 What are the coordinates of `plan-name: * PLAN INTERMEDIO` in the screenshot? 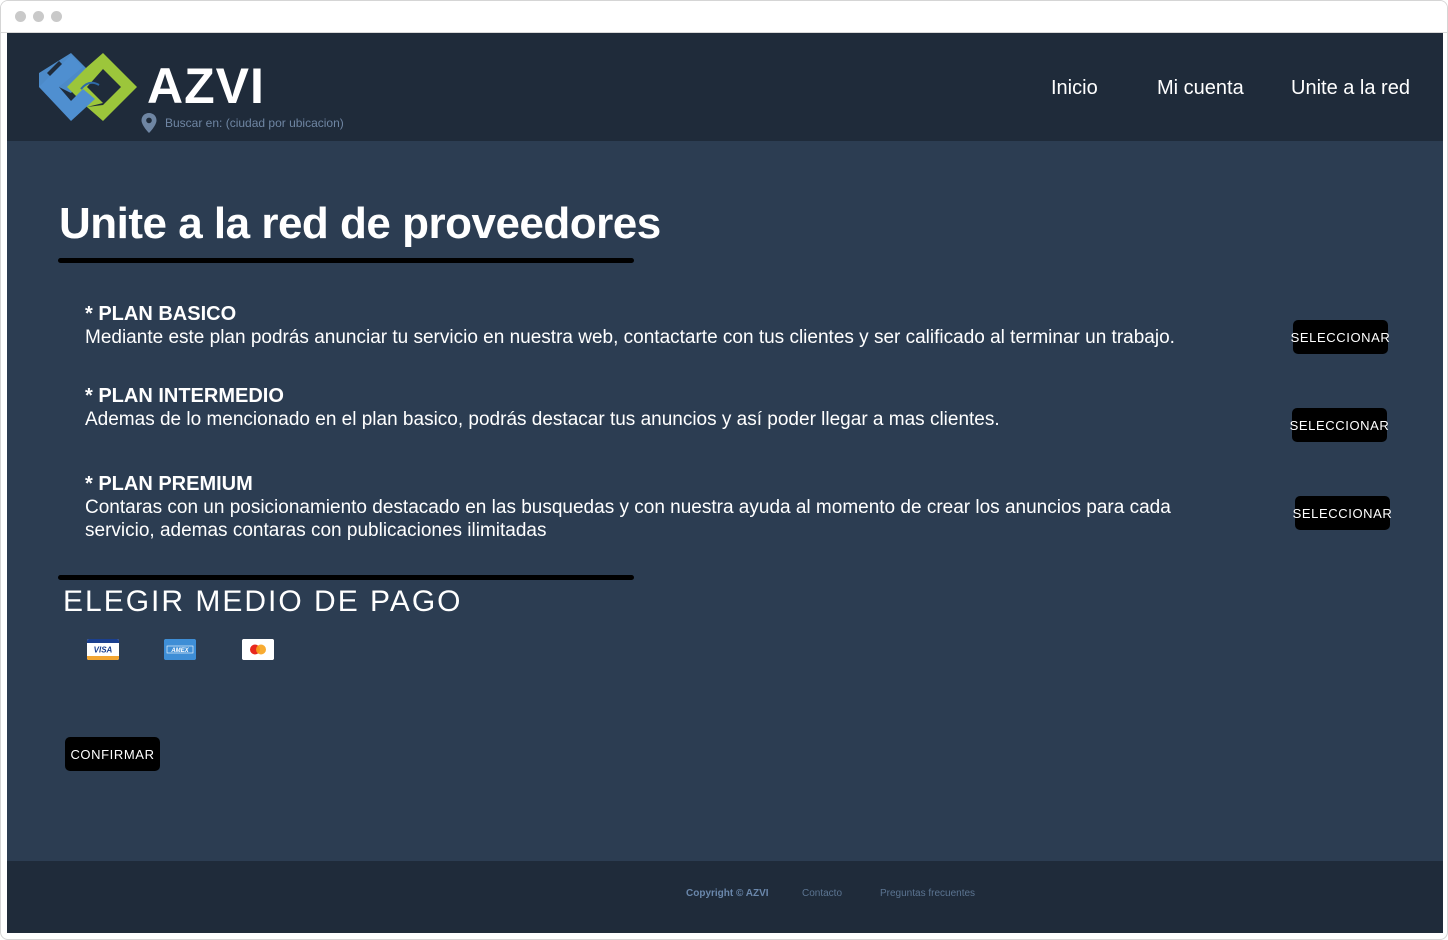 It's located at (184, 396).